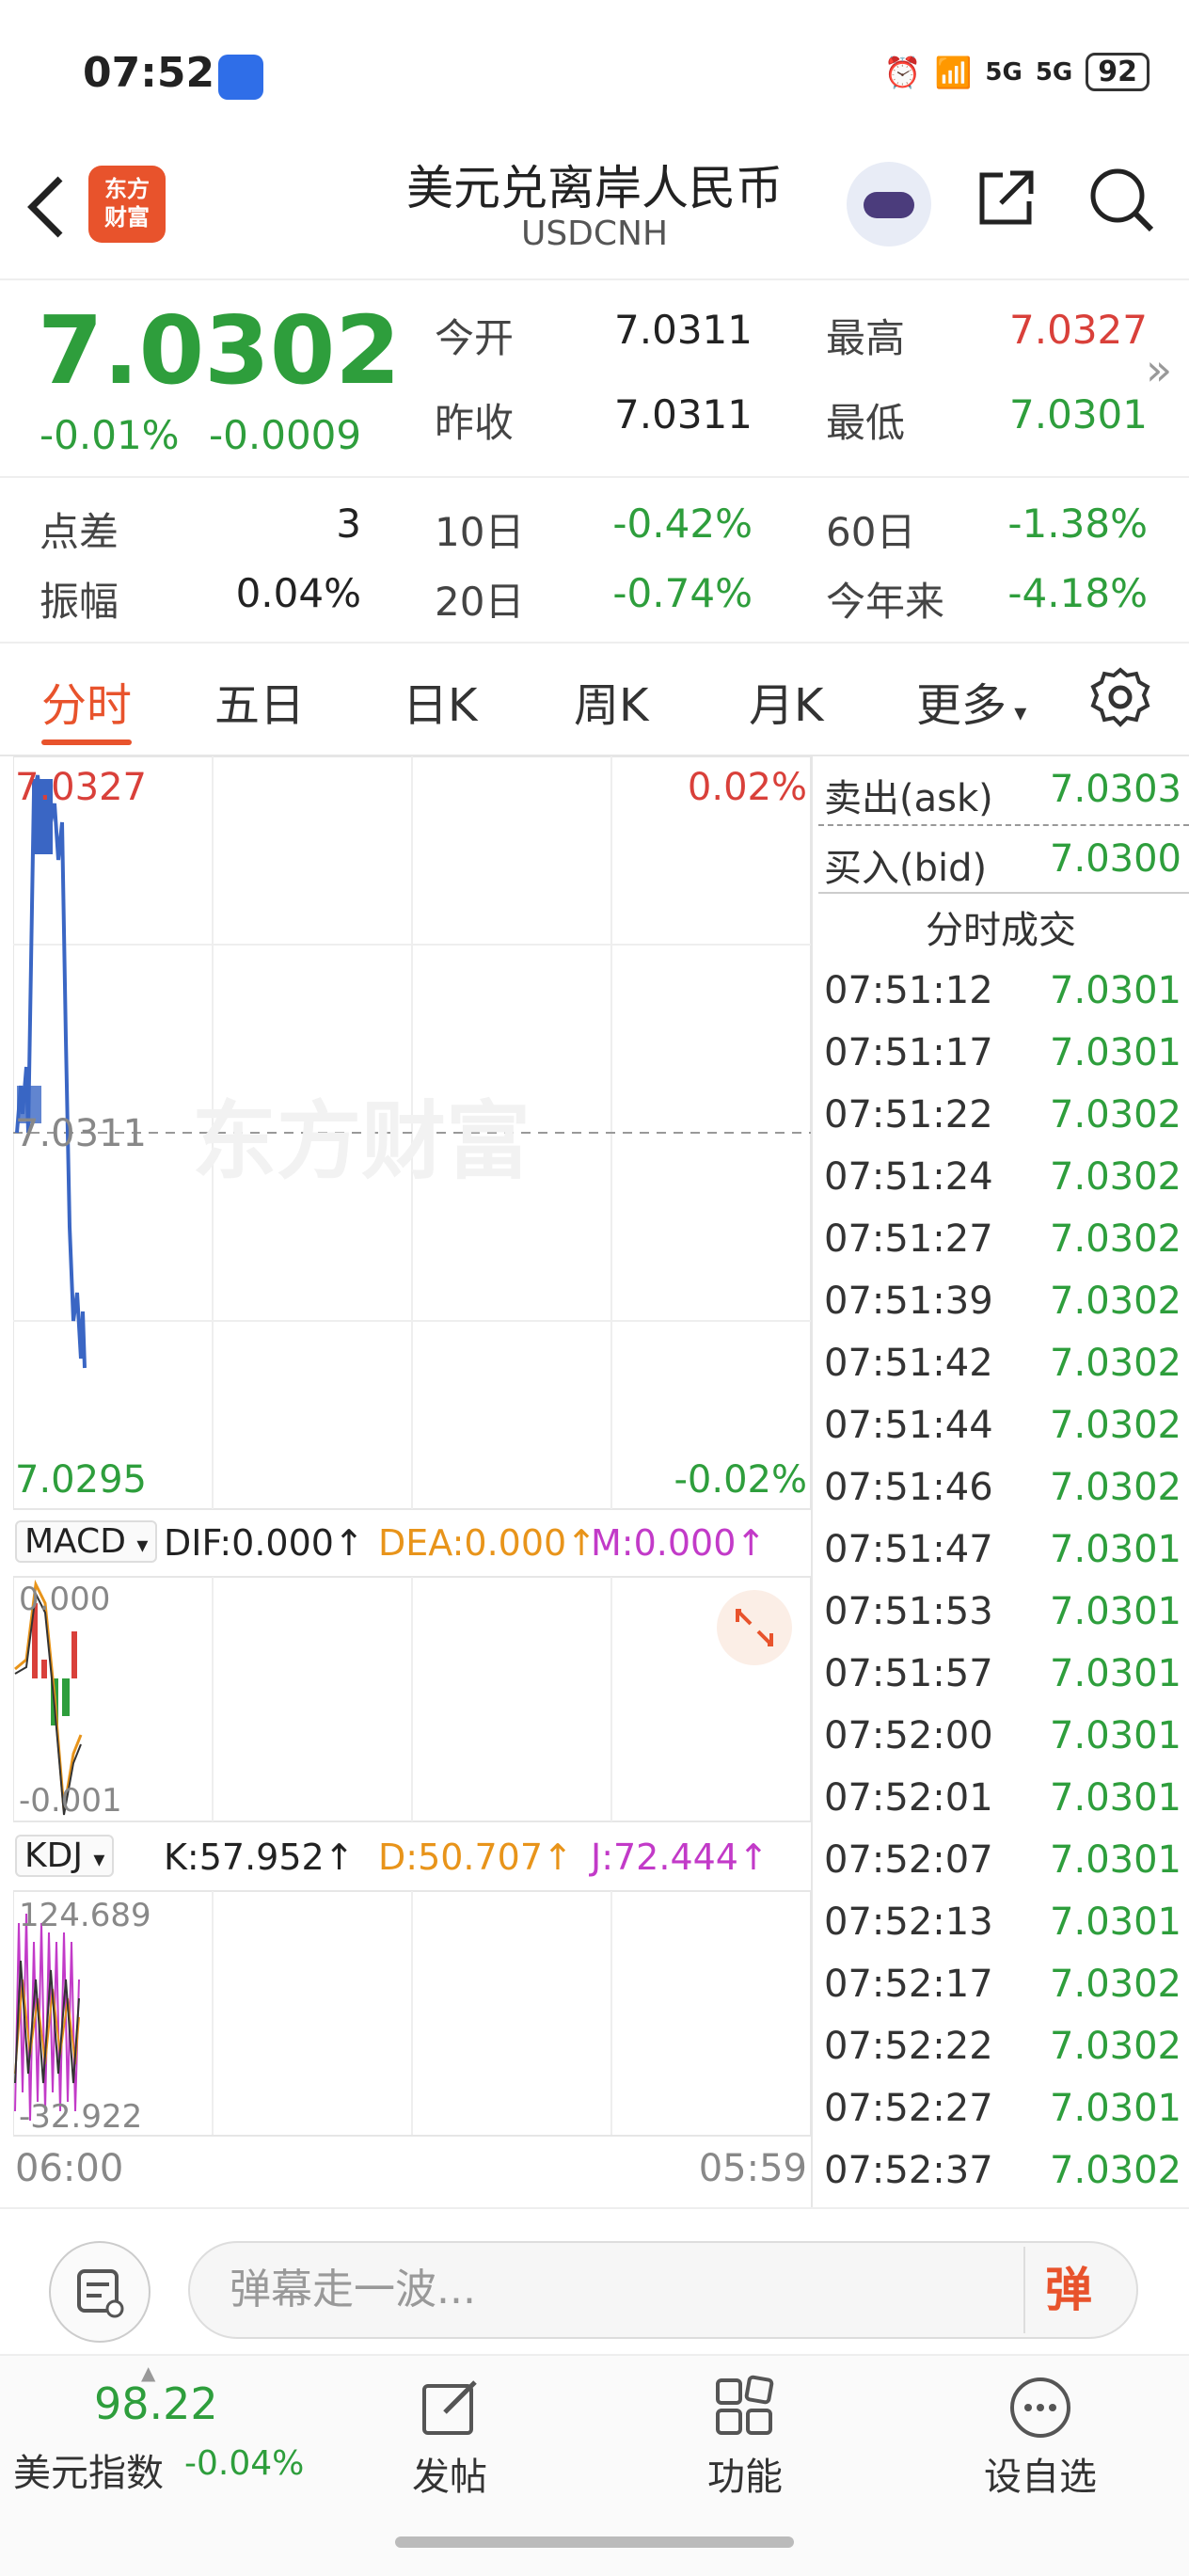 Image resolution: width=1189 pixels, height=2576 pixels. What do you see at coordinates (86, 701) in the screenshot?
I see `tab-intraday: 分时` at bounding box center [86, 701].